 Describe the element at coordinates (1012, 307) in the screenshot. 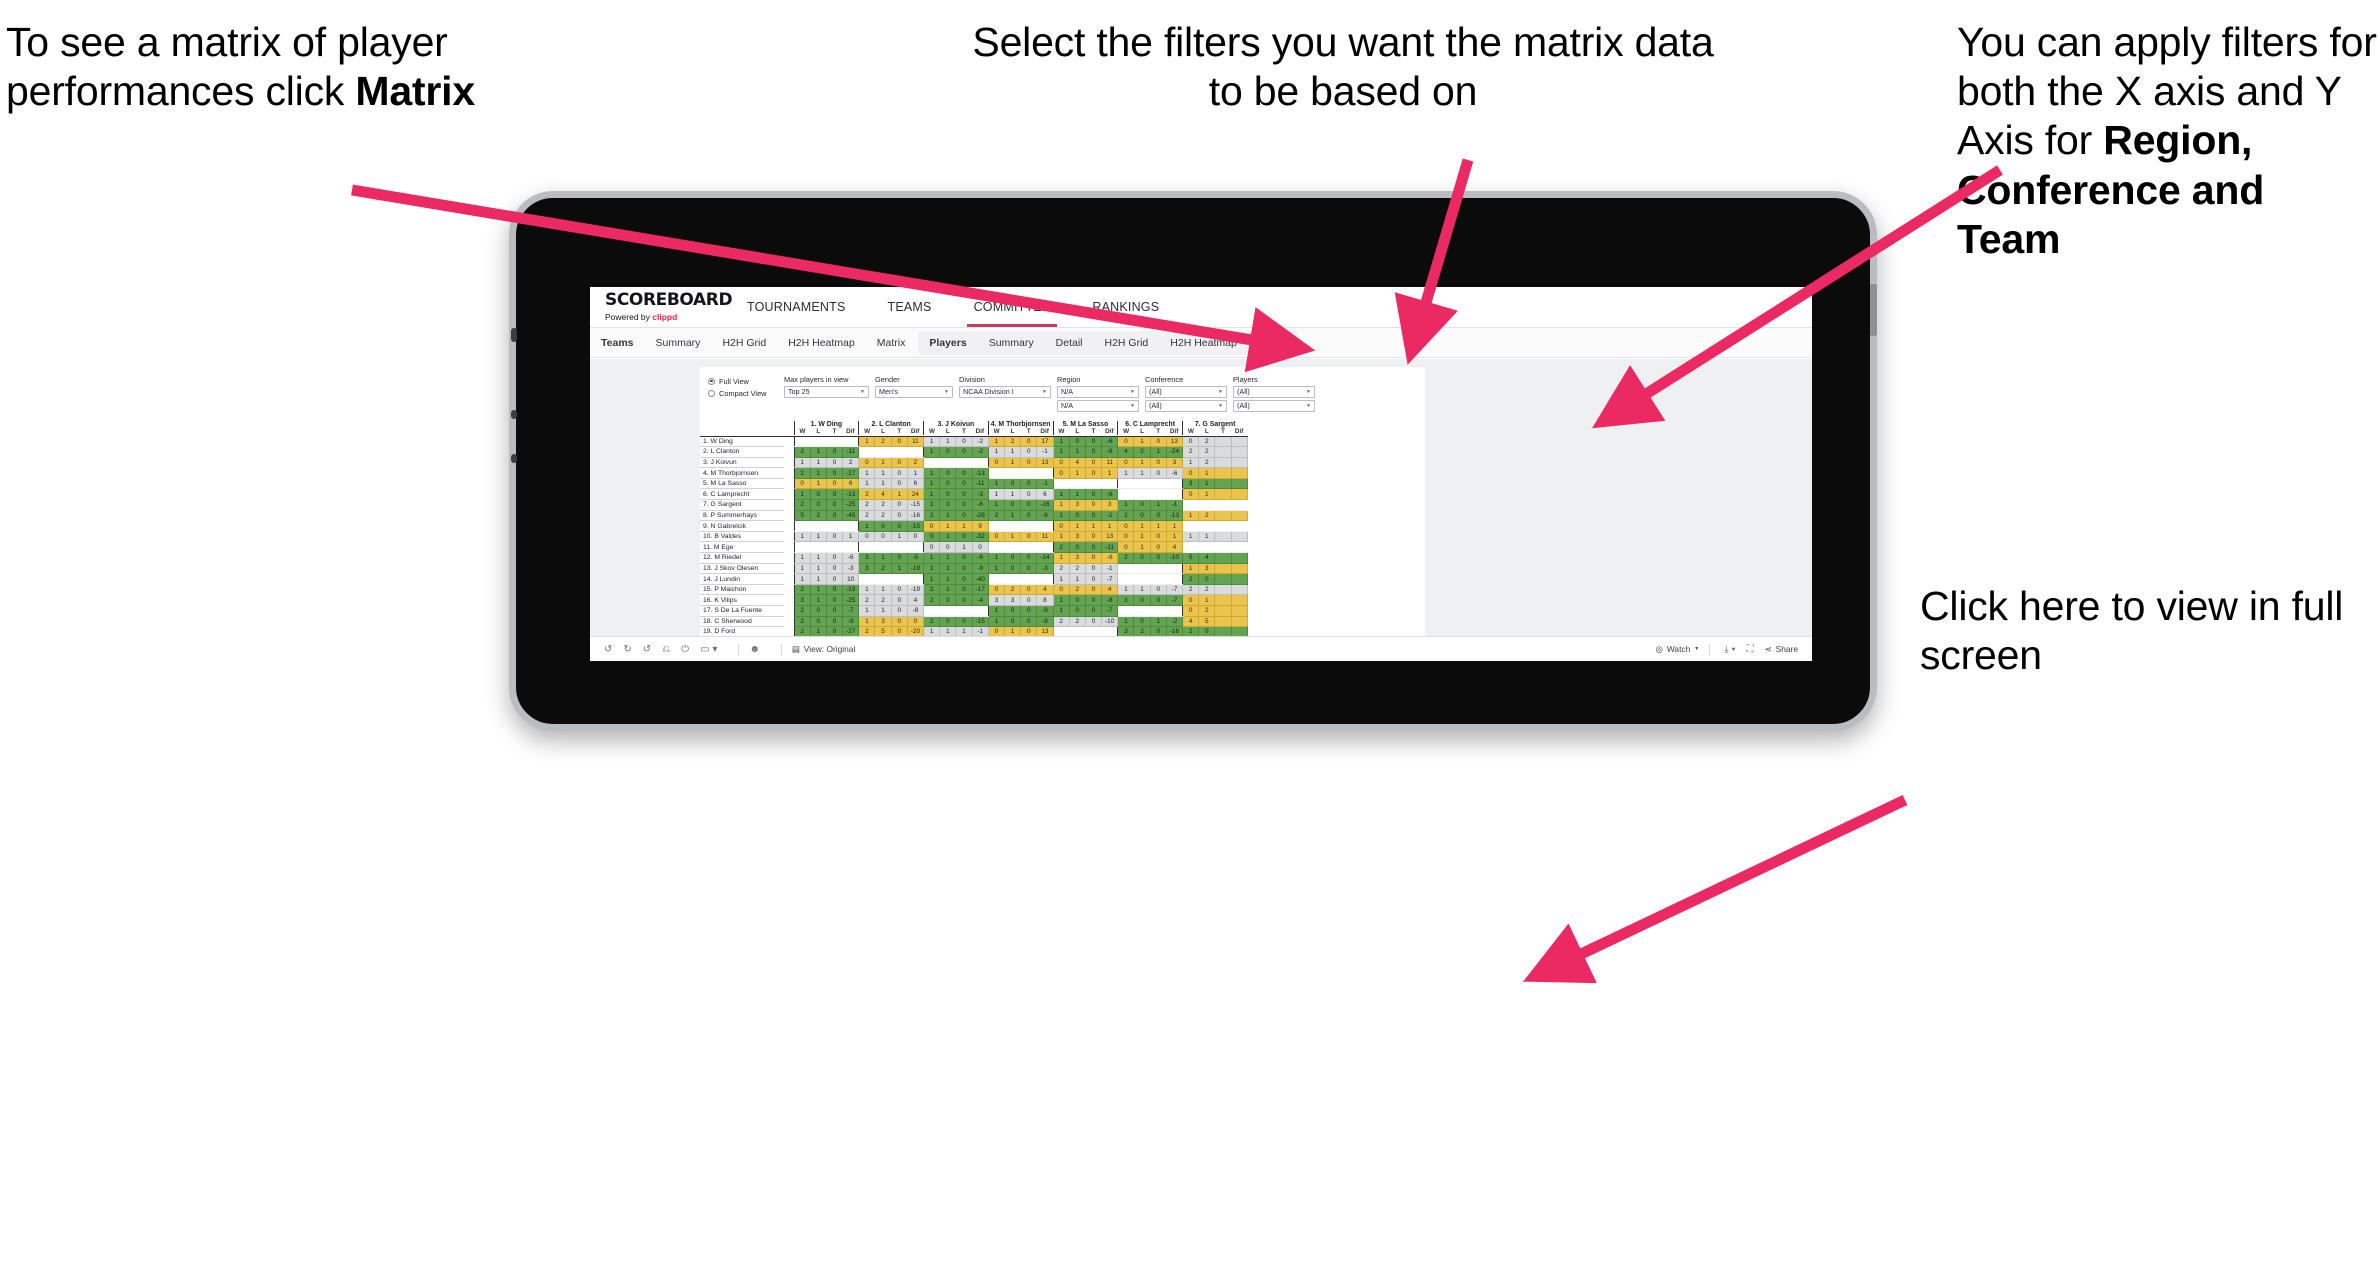

I see `nav-item-committee: COMMITTEE` at that location.